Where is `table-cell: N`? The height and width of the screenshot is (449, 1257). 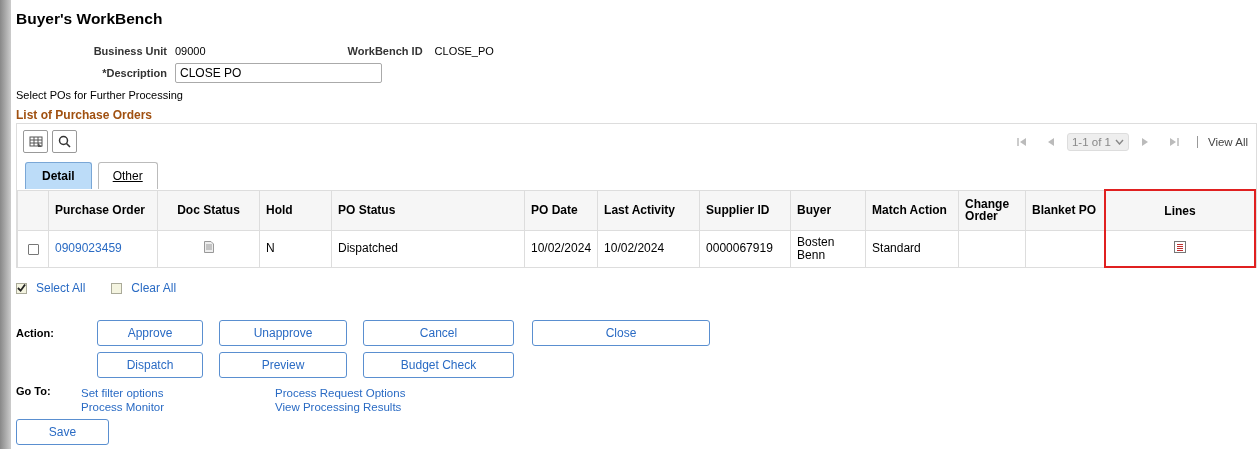 table-cell: N is located at coordinates (295, 248).